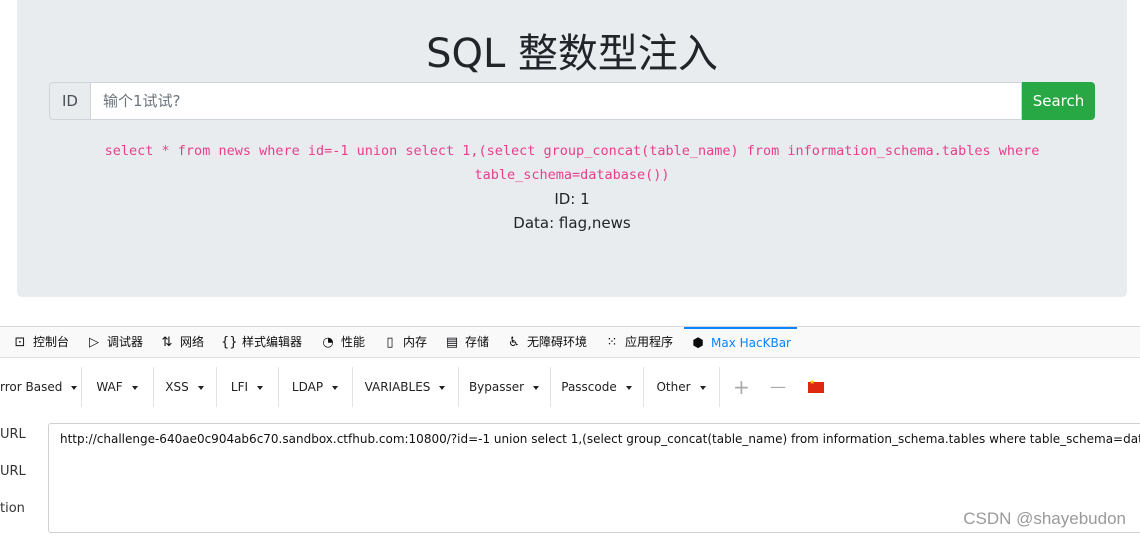 The height and width of the screenshot is (539, 1140). What do you see at coordinates (496, 387) in the screenshot?
I see `menu-label: Bypasser` at bounding box center [496, 387].